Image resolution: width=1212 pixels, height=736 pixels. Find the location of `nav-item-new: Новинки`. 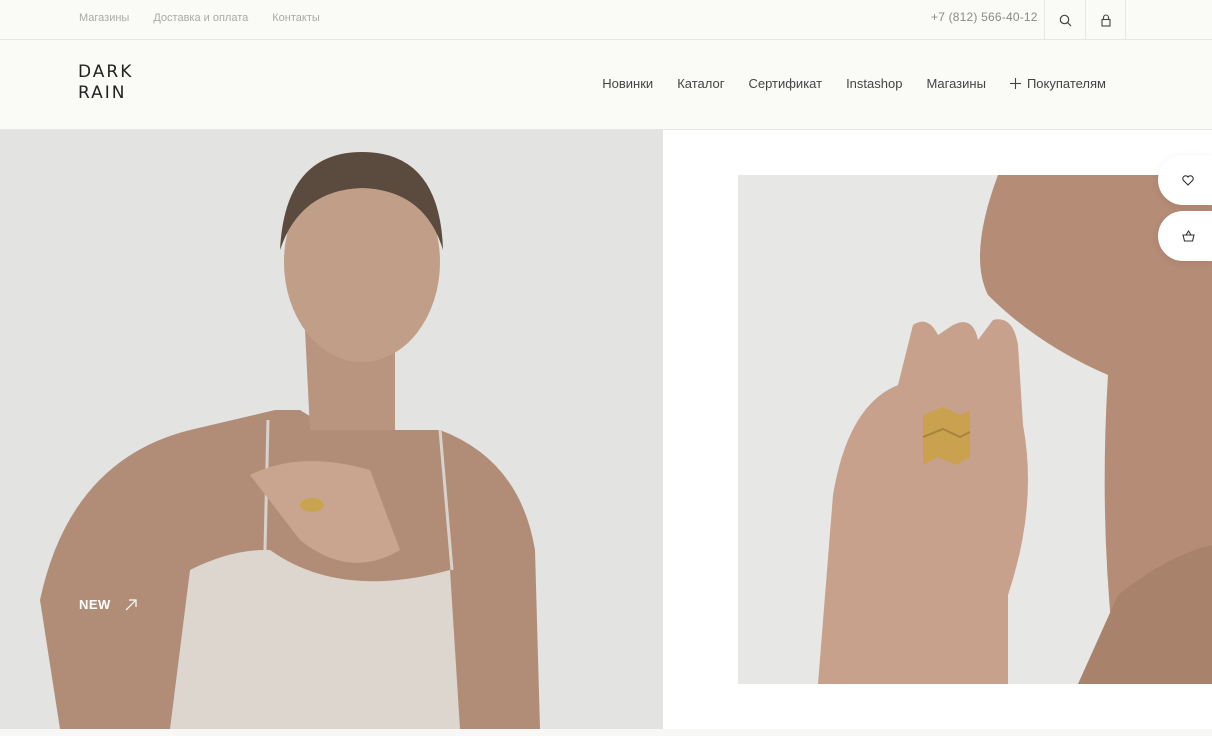

nav-item-new: Новинки is located at coordinates (627, 83).